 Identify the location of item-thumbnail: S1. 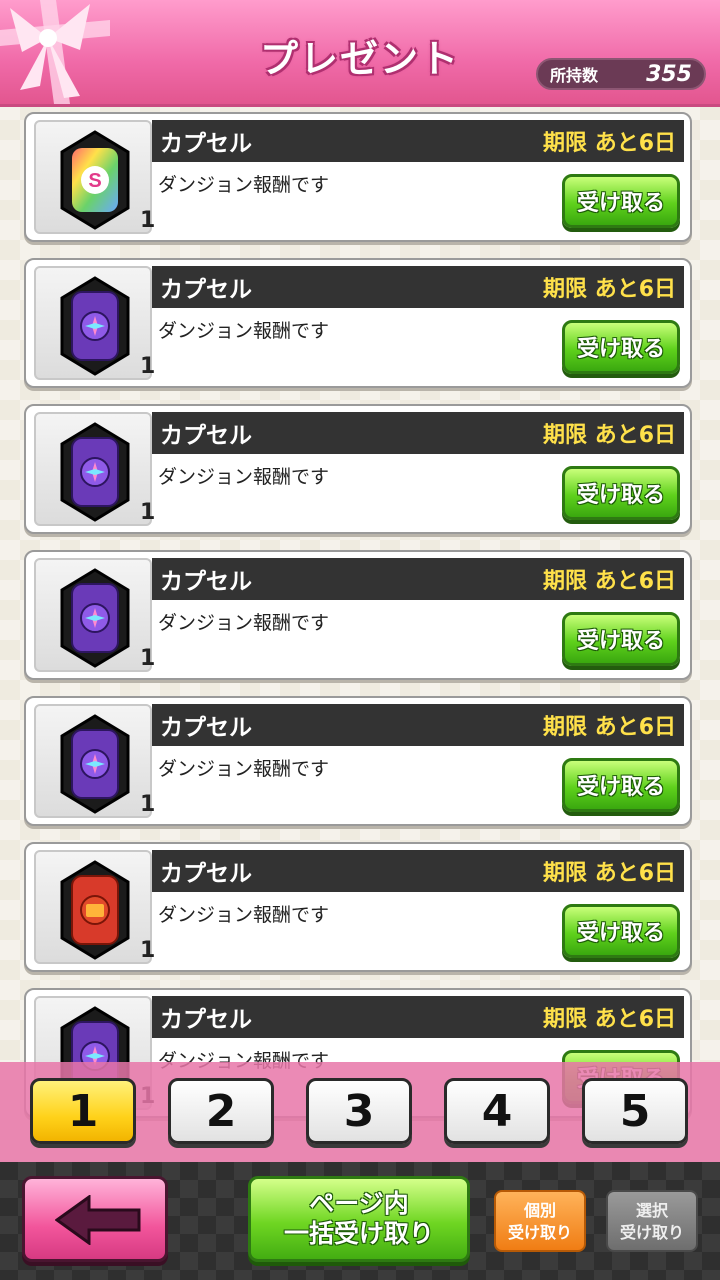
(95, 177).